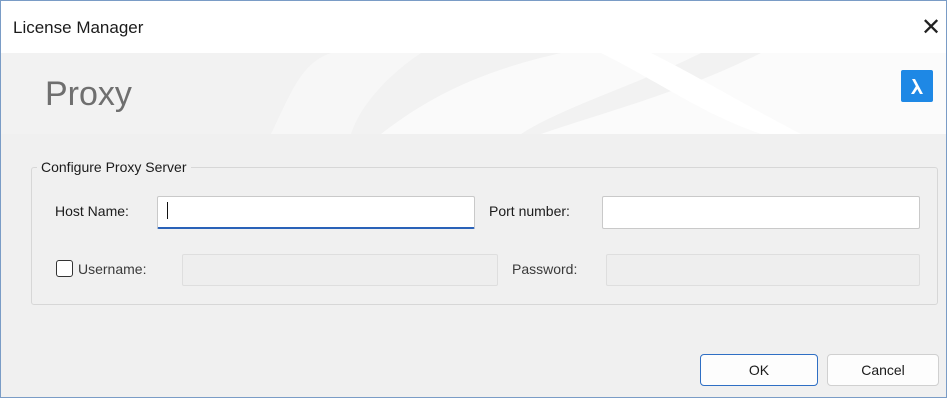 This screenshot has height=398, width=947. I want to click on username-label: Username:, so click(112, 269).